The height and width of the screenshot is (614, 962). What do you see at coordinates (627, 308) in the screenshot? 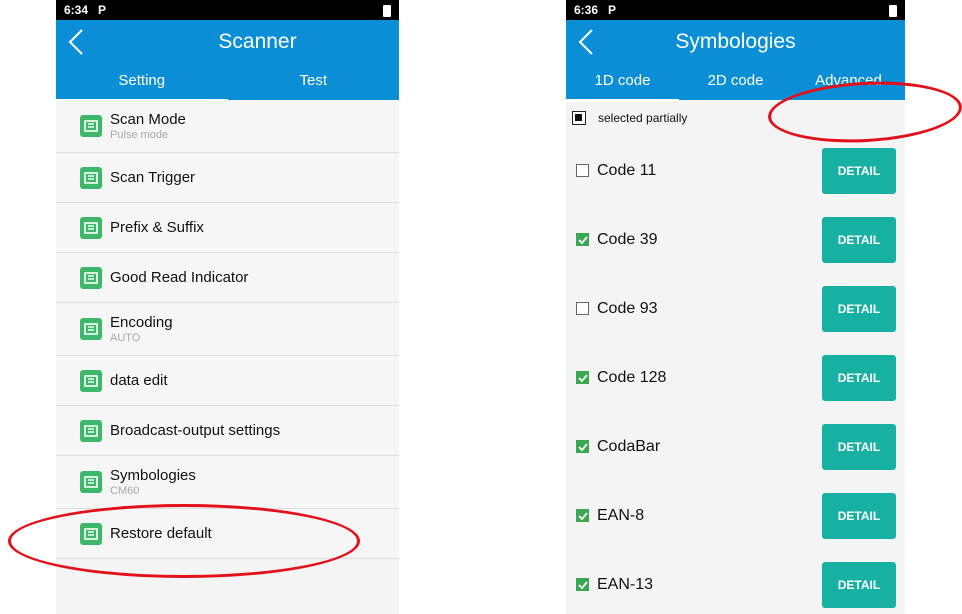
I see `symbology-label: Code 93` at bounding box center [627, 308].